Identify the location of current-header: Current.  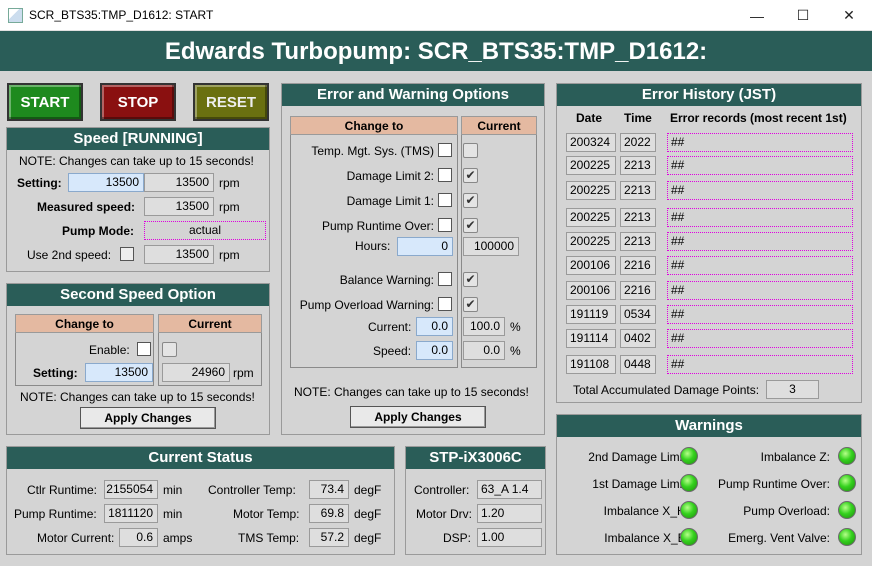
(499, 125).